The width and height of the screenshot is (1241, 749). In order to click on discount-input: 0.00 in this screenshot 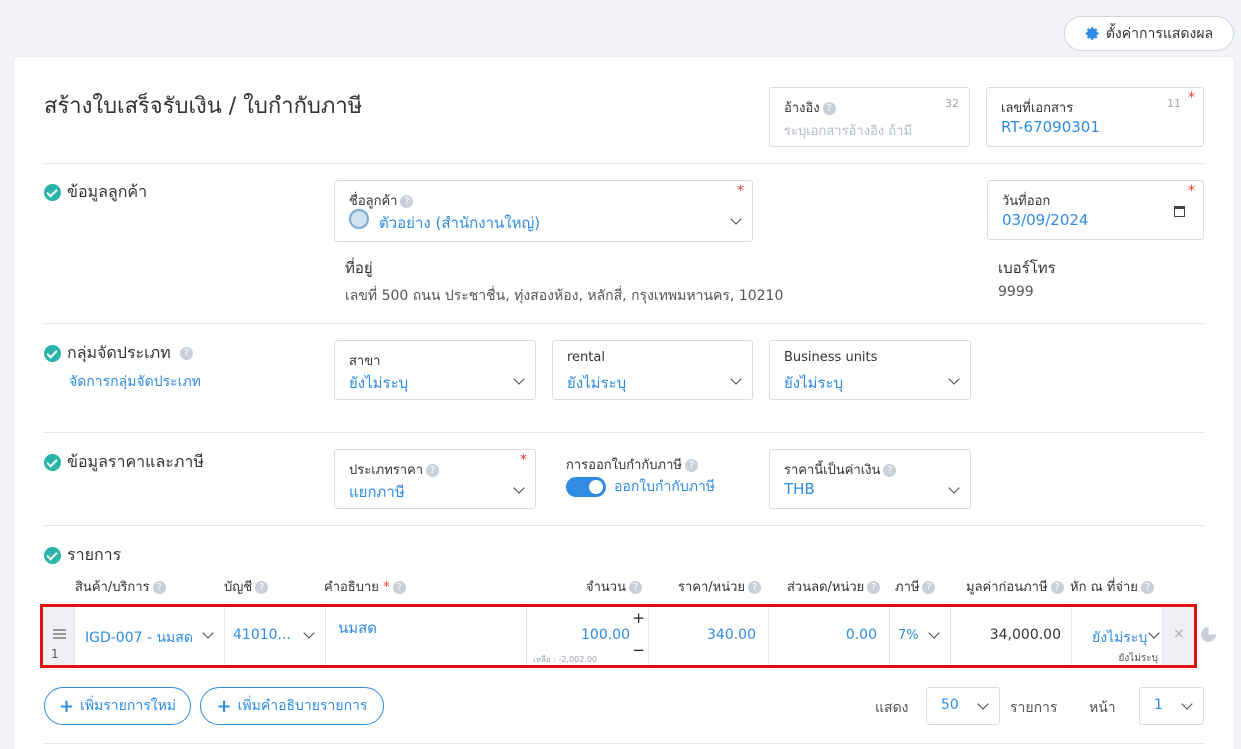, I will do `click(829, 636)`.